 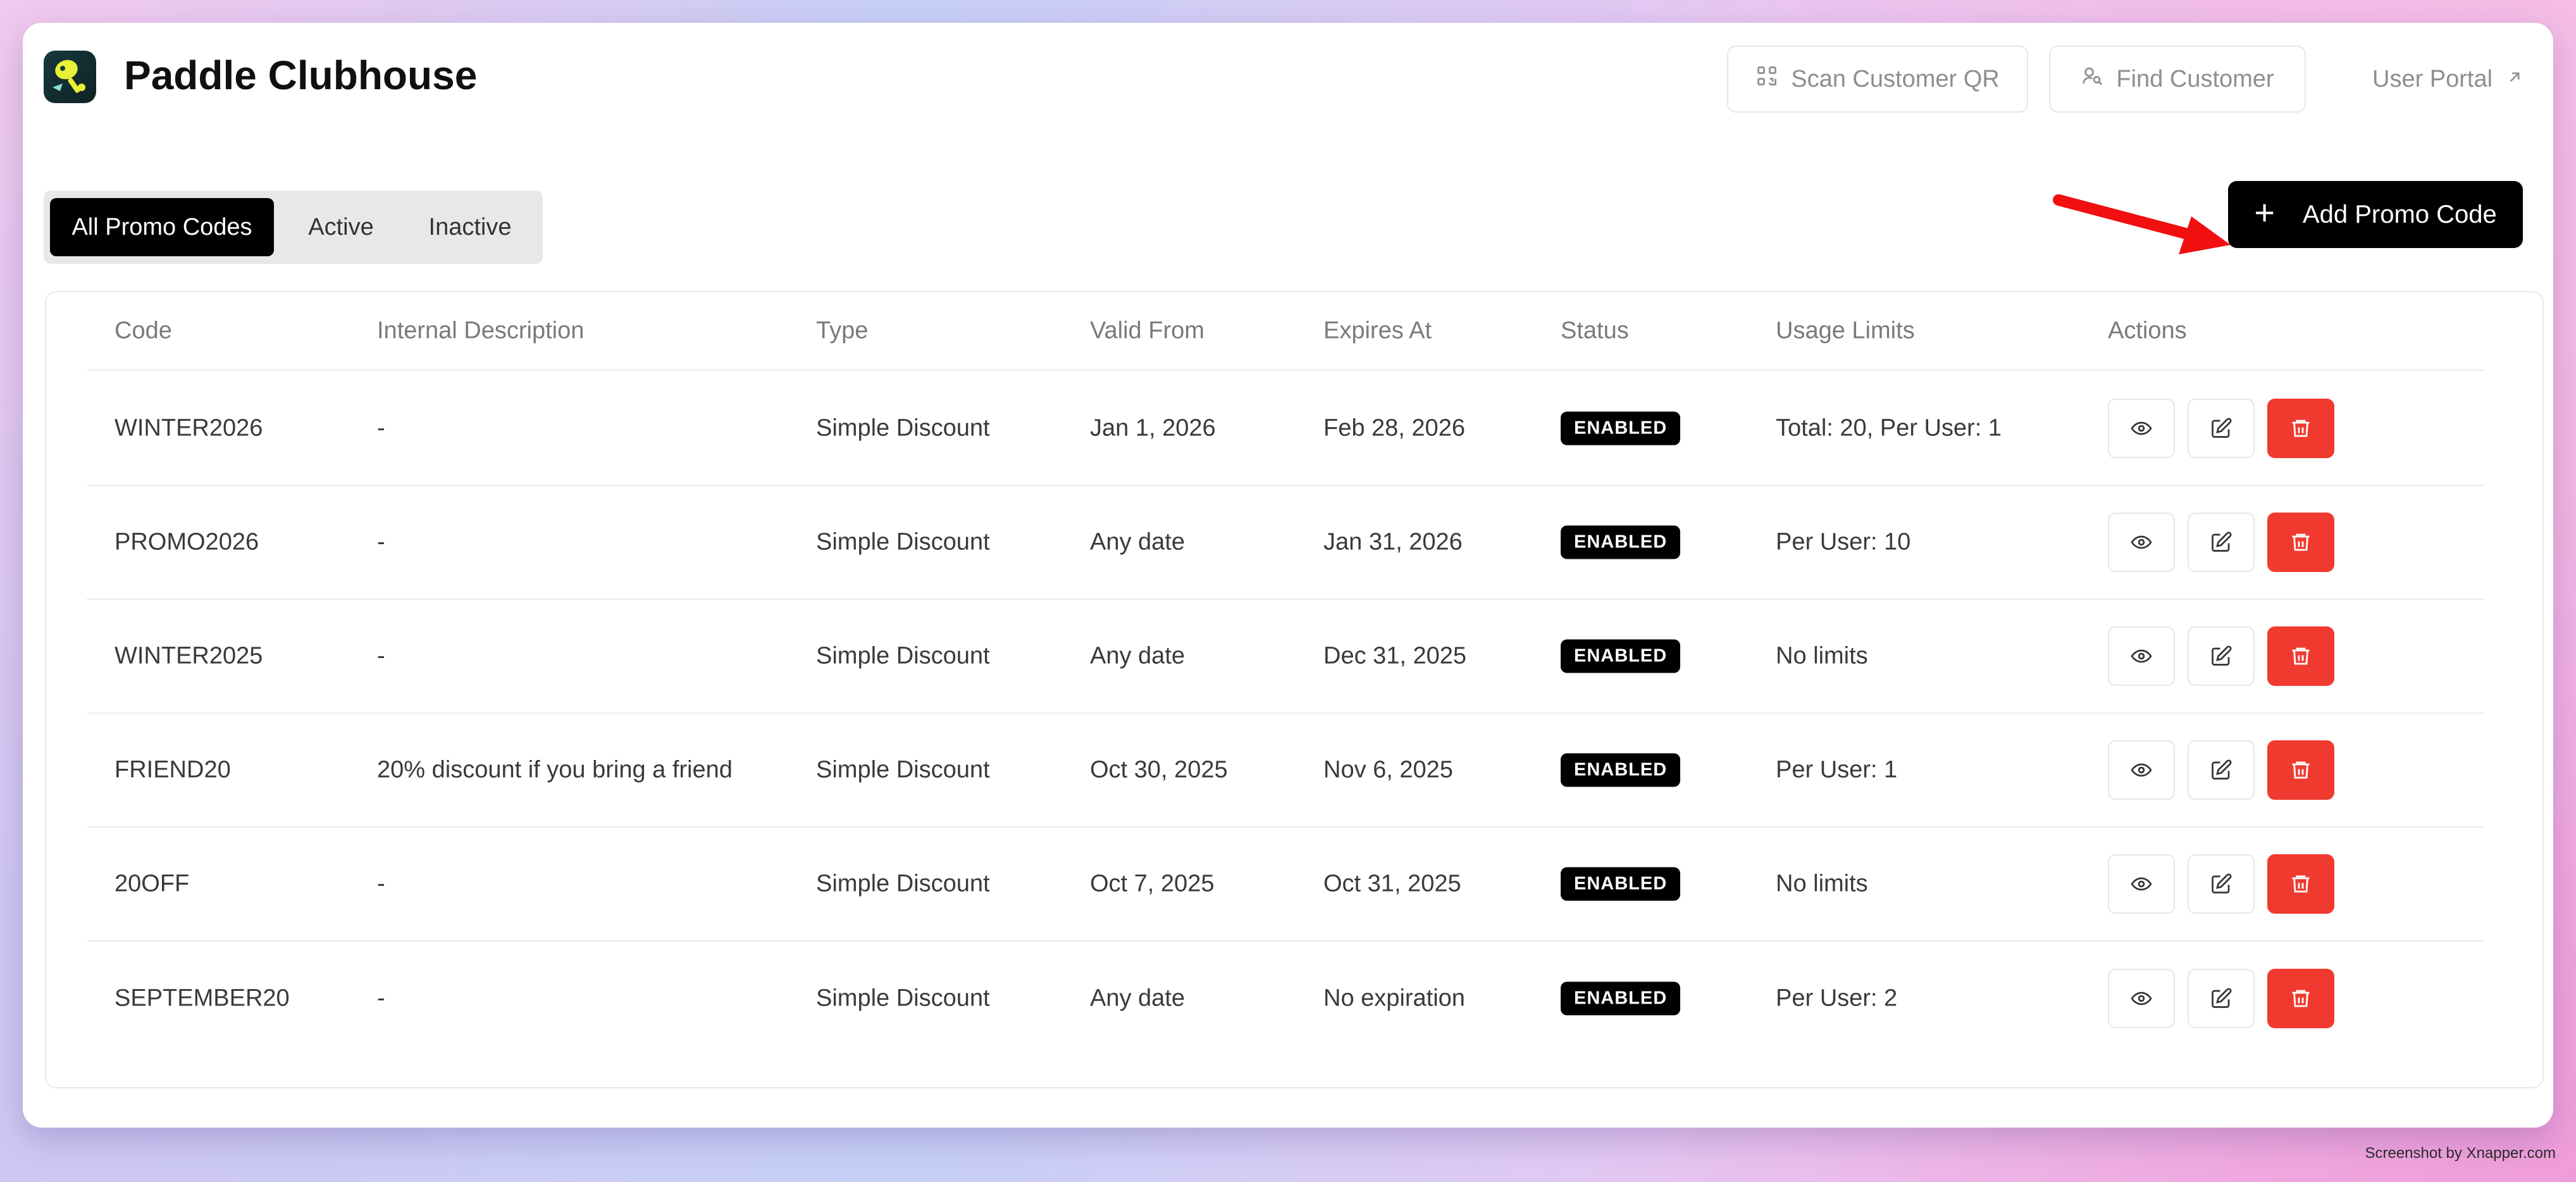 What do you see at coordinates (2433, 78) in the screenshot?
I see `user-portal-label: User Portal` at bounding box center [2433, 78].